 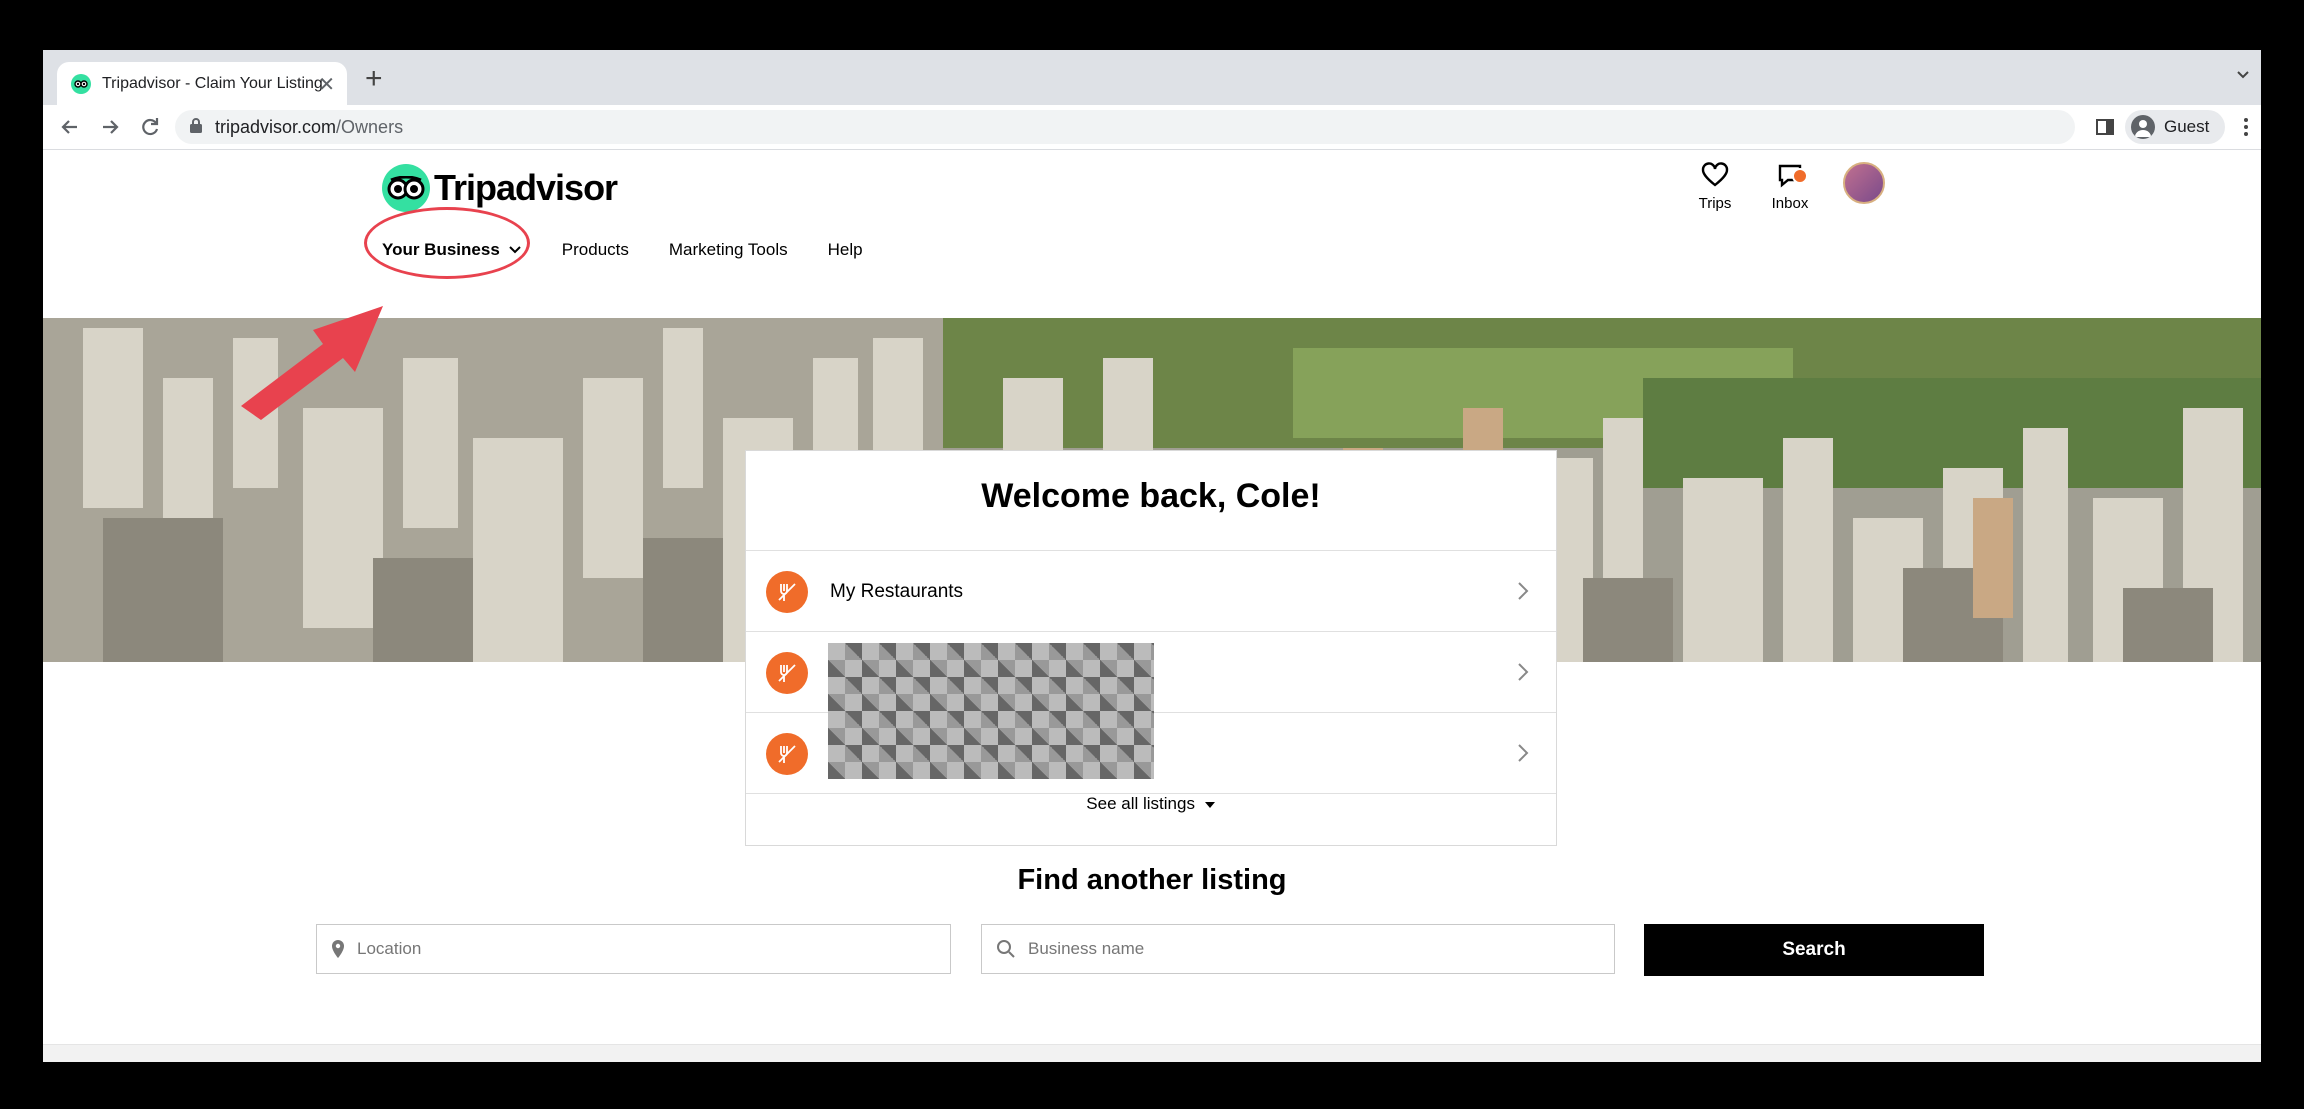 What do you see at coordinates (81, 83) in the screenshot?
I see `tripadvisor-favicon-icon` at bounding box center [81, 83].